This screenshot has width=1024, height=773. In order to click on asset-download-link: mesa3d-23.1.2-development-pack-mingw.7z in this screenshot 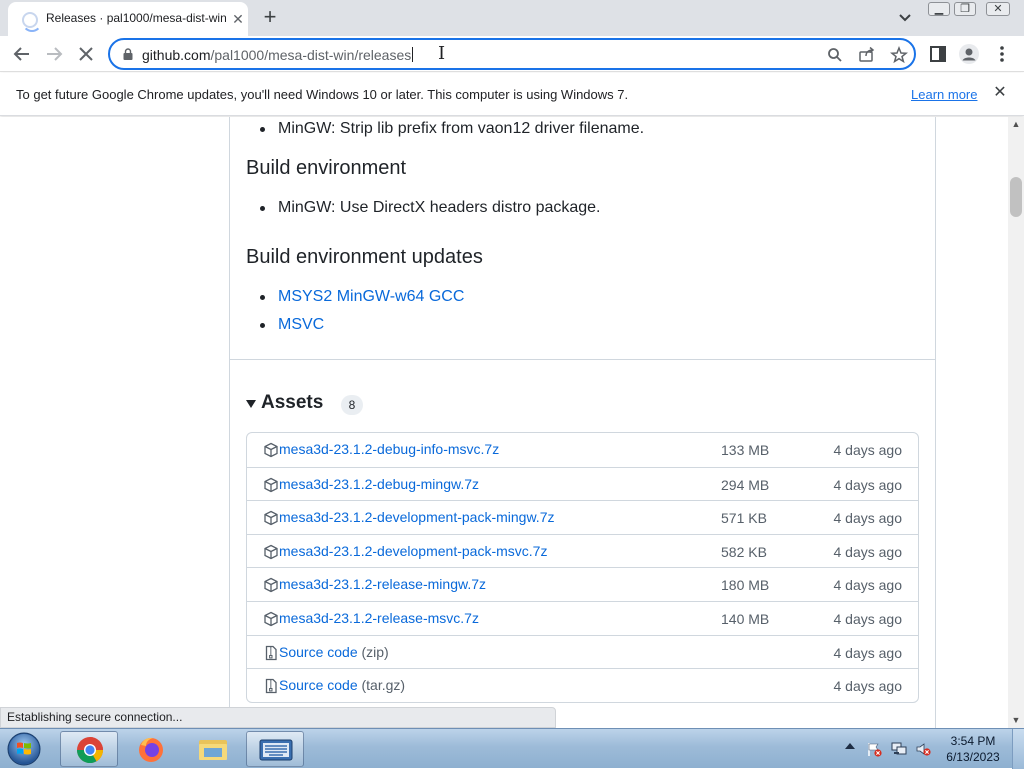, I will do `click(416, 517)`.